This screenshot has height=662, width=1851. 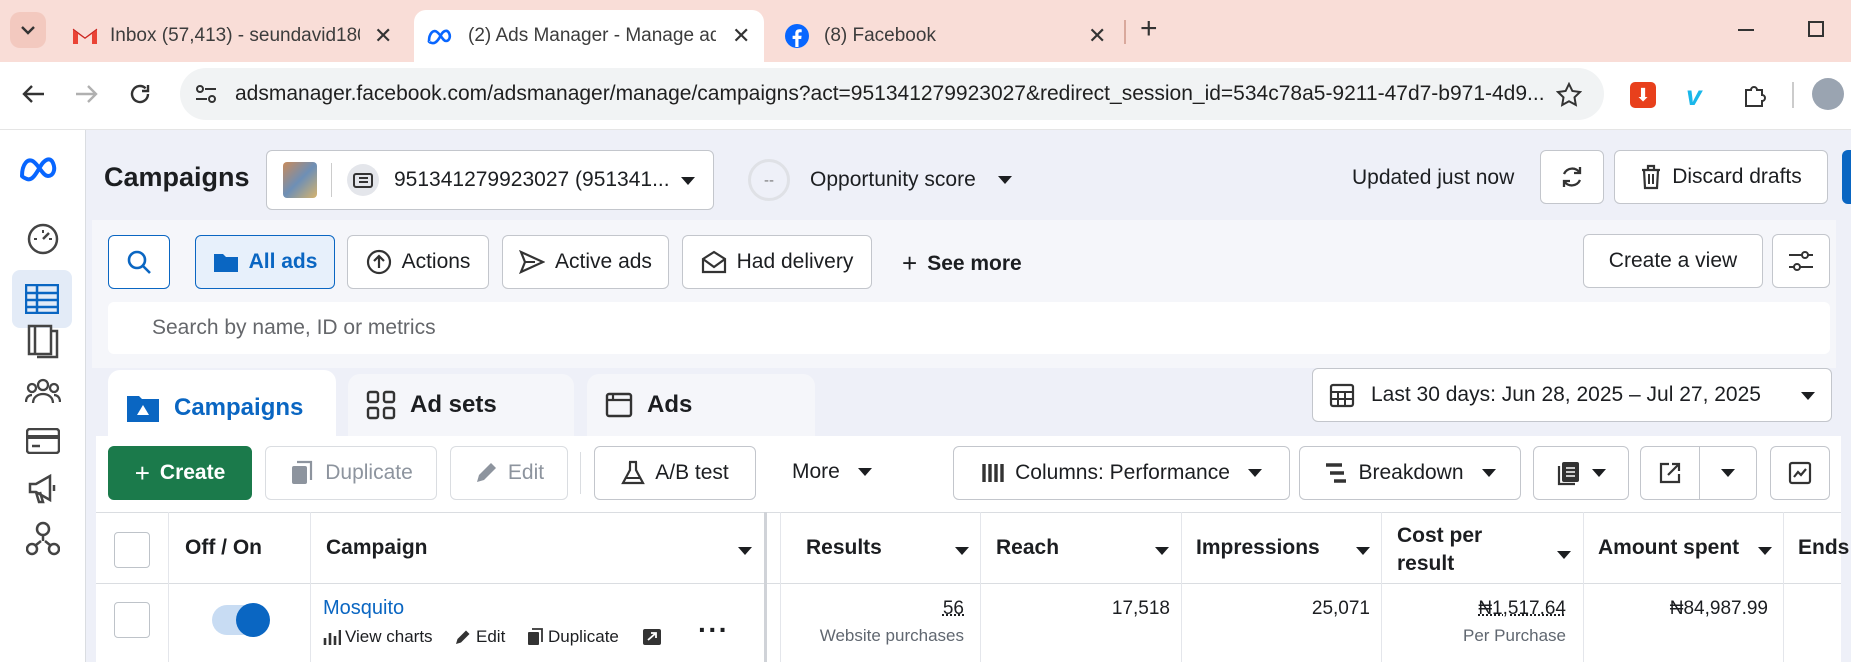 I want to click on filter-actions: Actions, so click(x=418, y=262).